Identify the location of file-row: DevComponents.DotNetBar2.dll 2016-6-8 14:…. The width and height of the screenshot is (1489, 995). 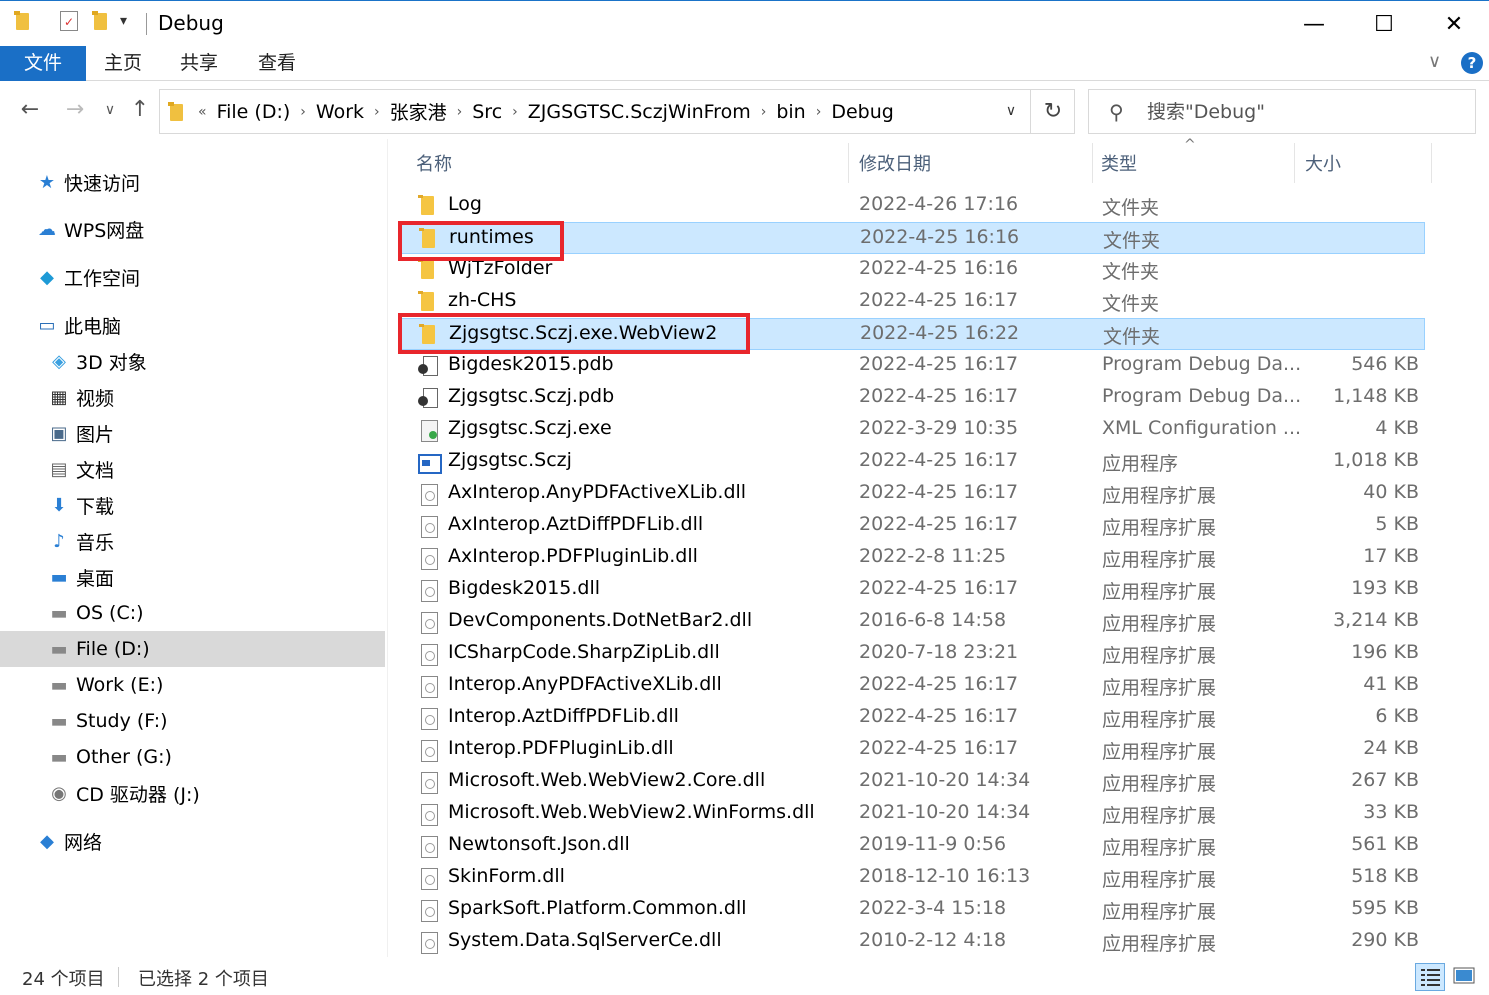
(911, 622).